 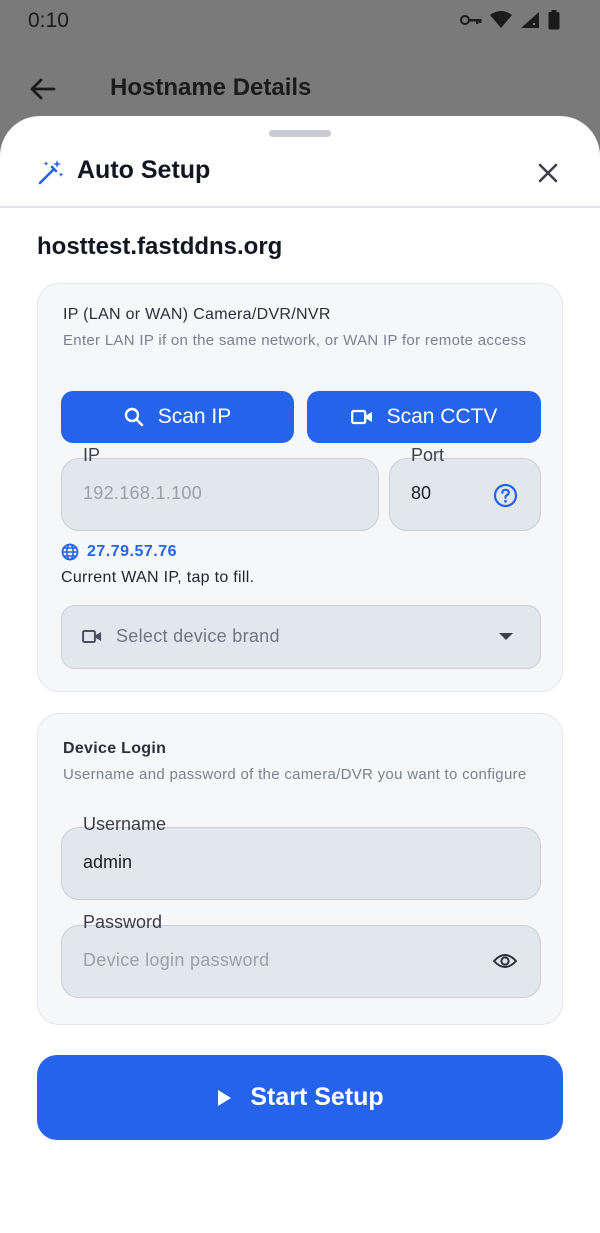 I want to click on wan-ip-note: Current WAN IP, tap to fill., so click(x=158, y=577).